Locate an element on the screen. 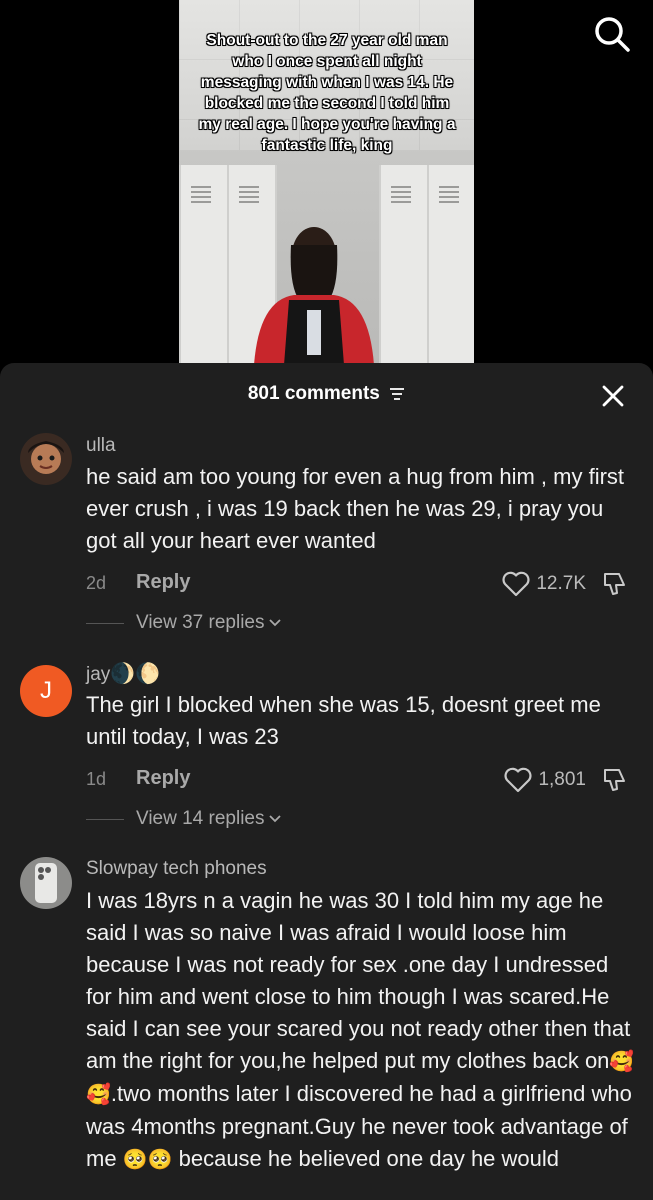  username-emoji: 🌒🌔 is located at coordinates (135, 674).